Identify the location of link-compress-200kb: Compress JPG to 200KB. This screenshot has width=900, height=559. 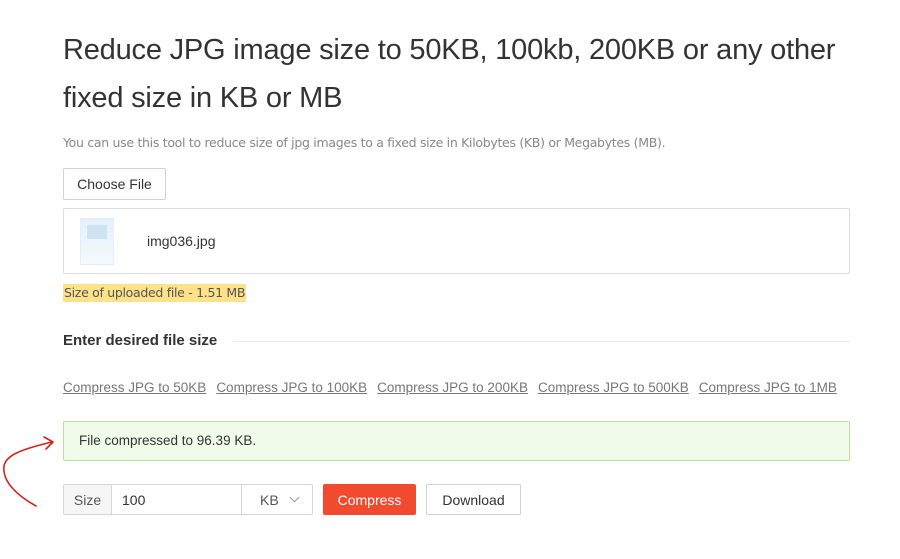
(452, 387).